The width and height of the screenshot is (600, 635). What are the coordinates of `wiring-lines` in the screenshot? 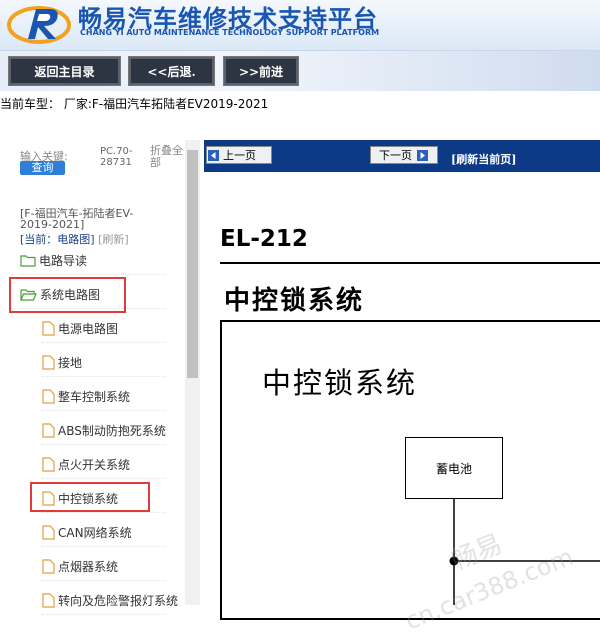 It's located at (524, 552).